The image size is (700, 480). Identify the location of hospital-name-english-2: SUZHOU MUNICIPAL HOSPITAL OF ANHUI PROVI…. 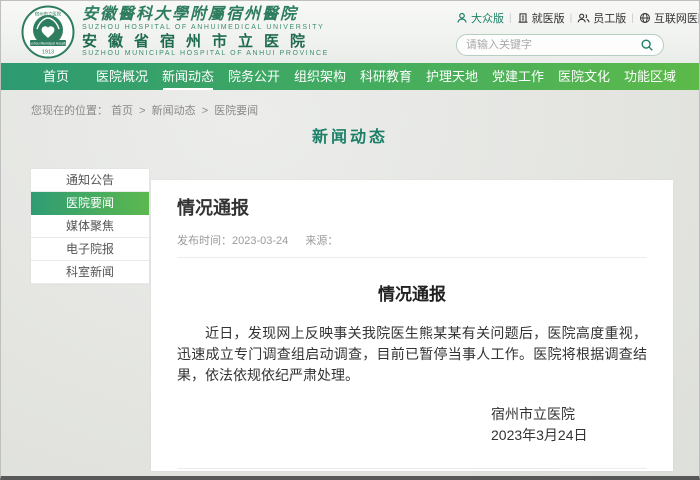
(205, 54).